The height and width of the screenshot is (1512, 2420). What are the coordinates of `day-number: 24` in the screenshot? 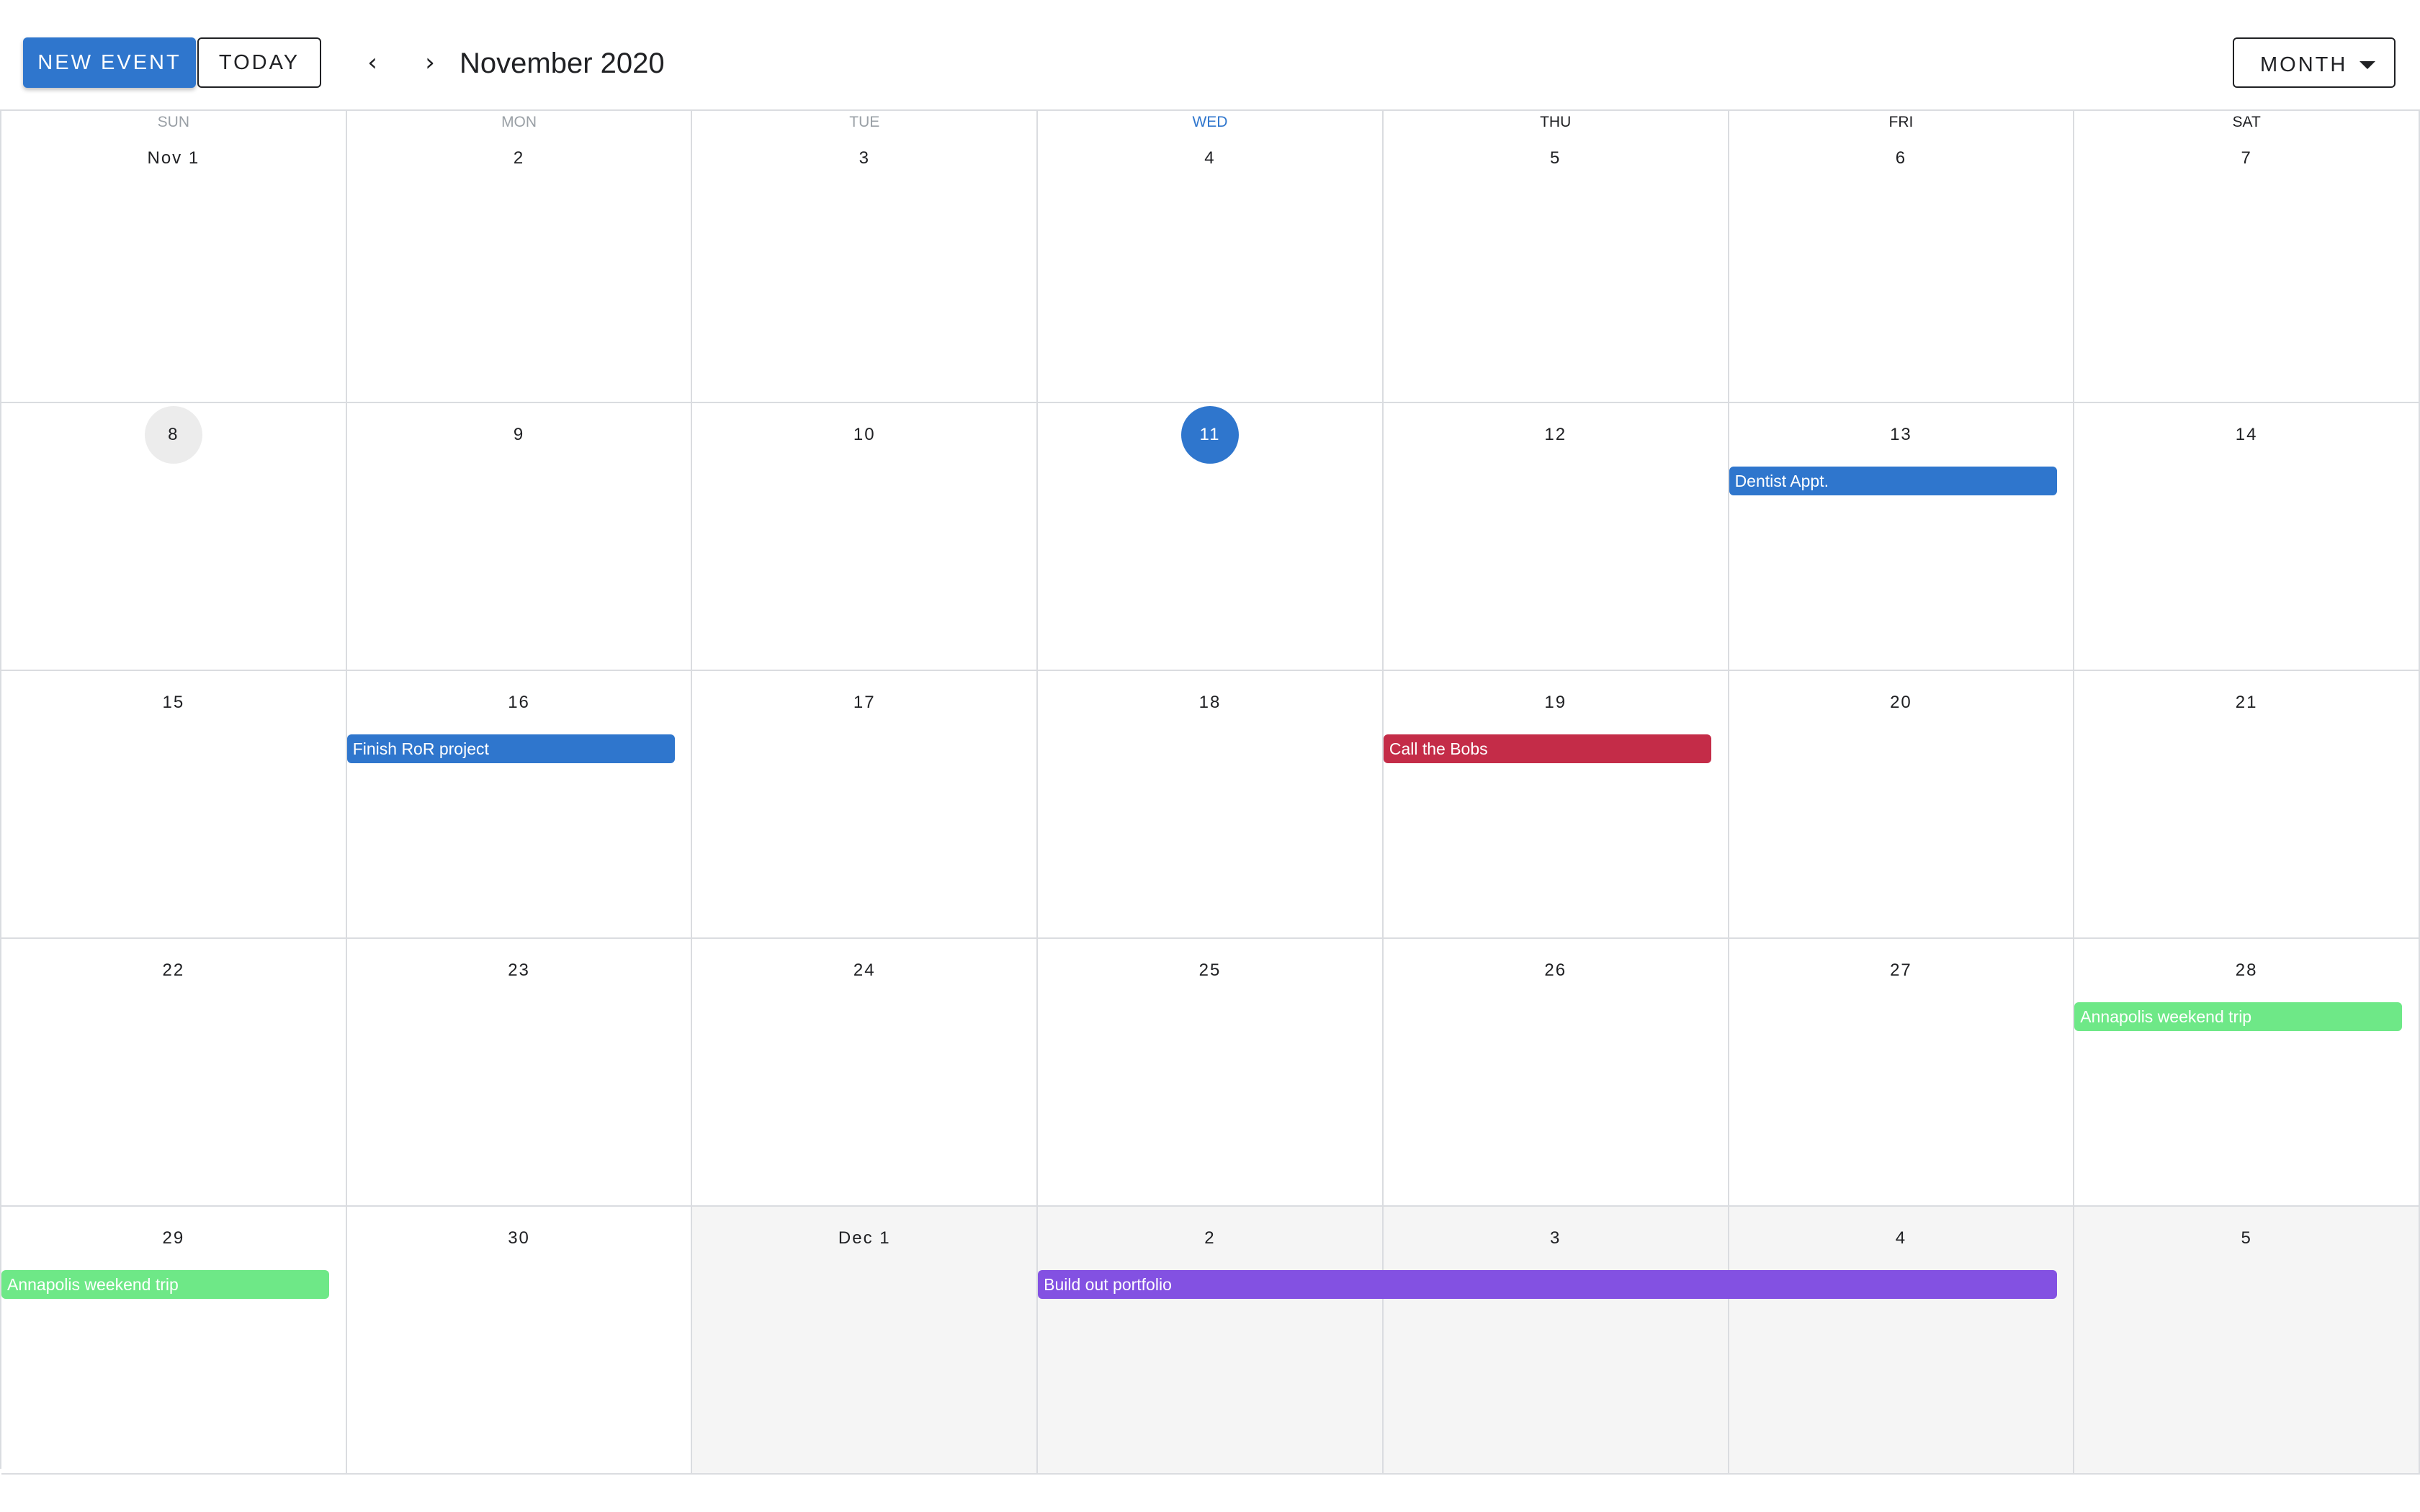 It's located at (864, 970).